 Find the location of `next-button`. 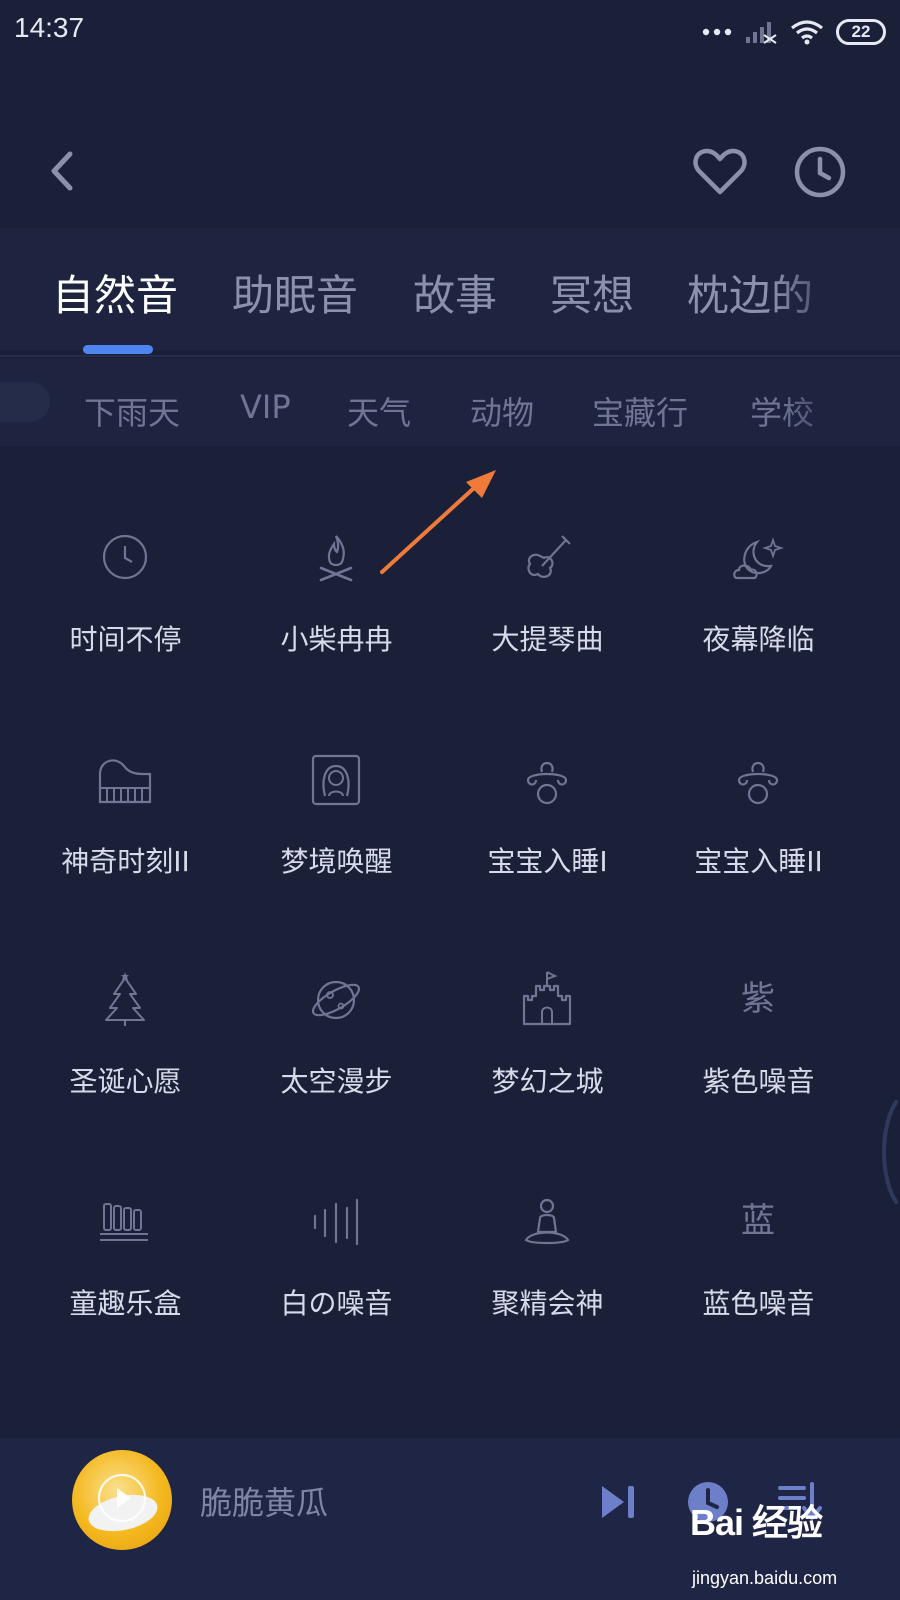

next-button is located at coordinates (618, 1502).